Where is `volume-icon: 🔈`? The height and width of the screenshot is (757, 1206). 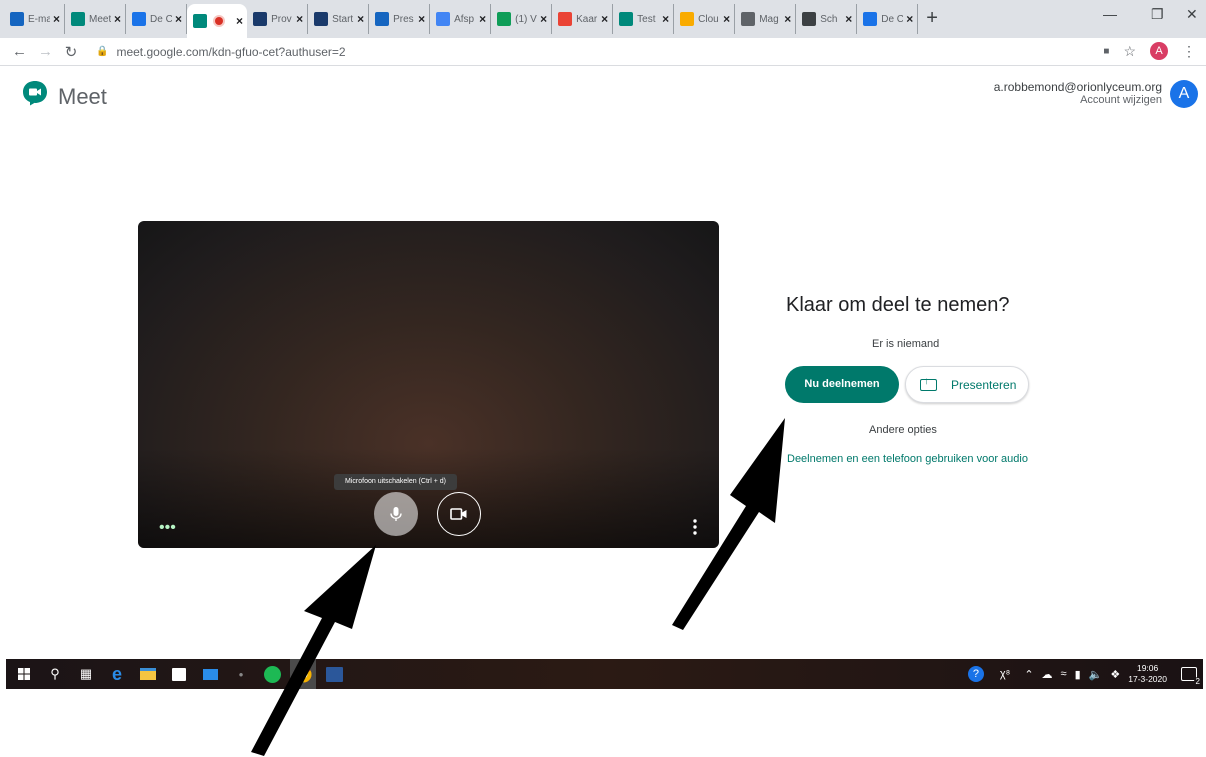 volume-icon: 🔈 is located at coordinates (1096, 674).